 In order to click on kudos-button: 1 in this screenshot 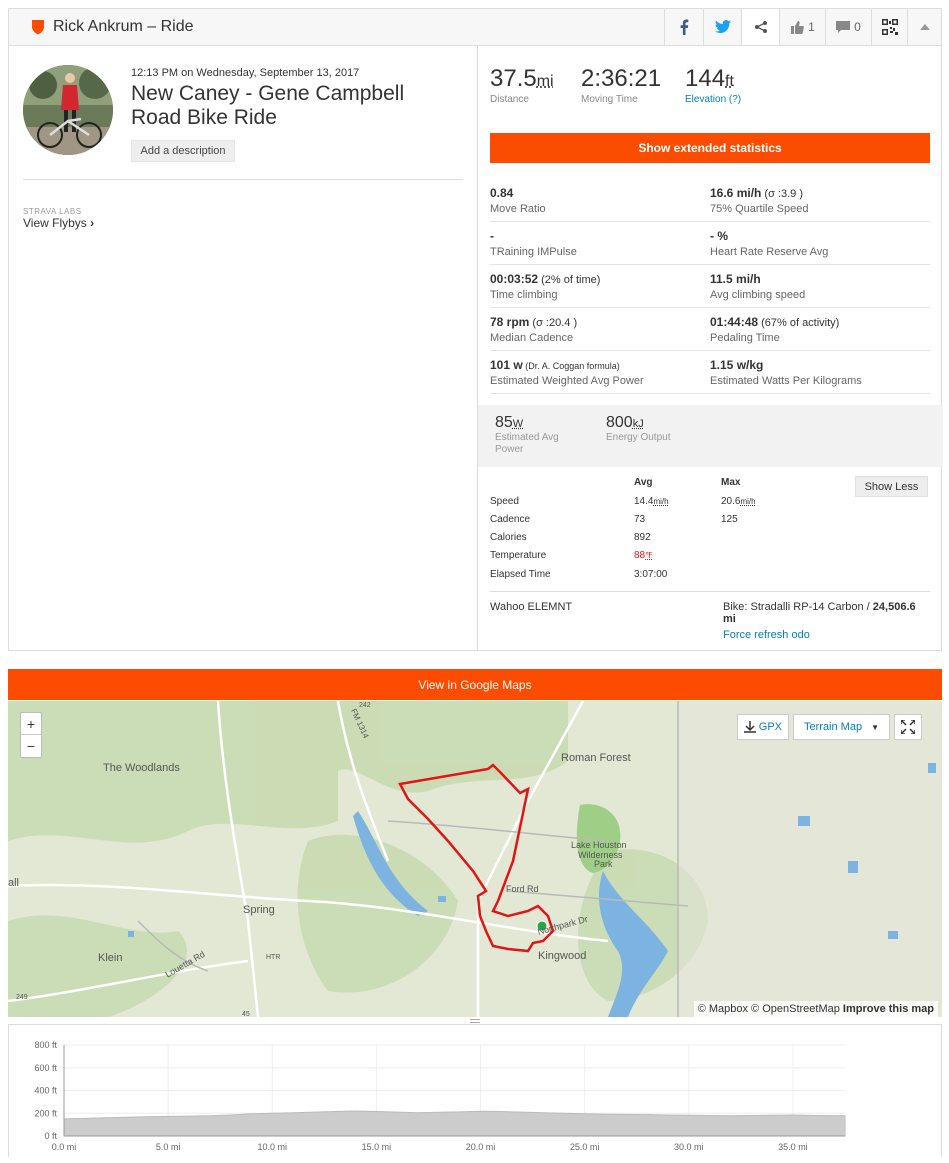, I will do `click(802, 27)`.